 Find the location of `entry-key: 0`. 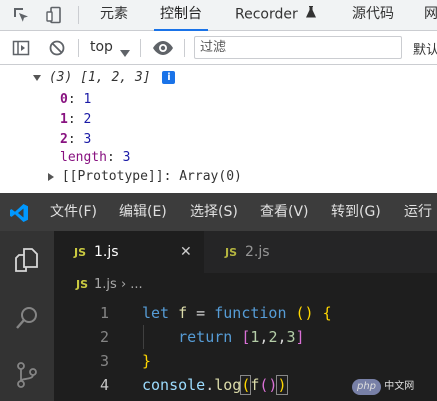

entry-key: 0 is located at coordinates (64, 99).